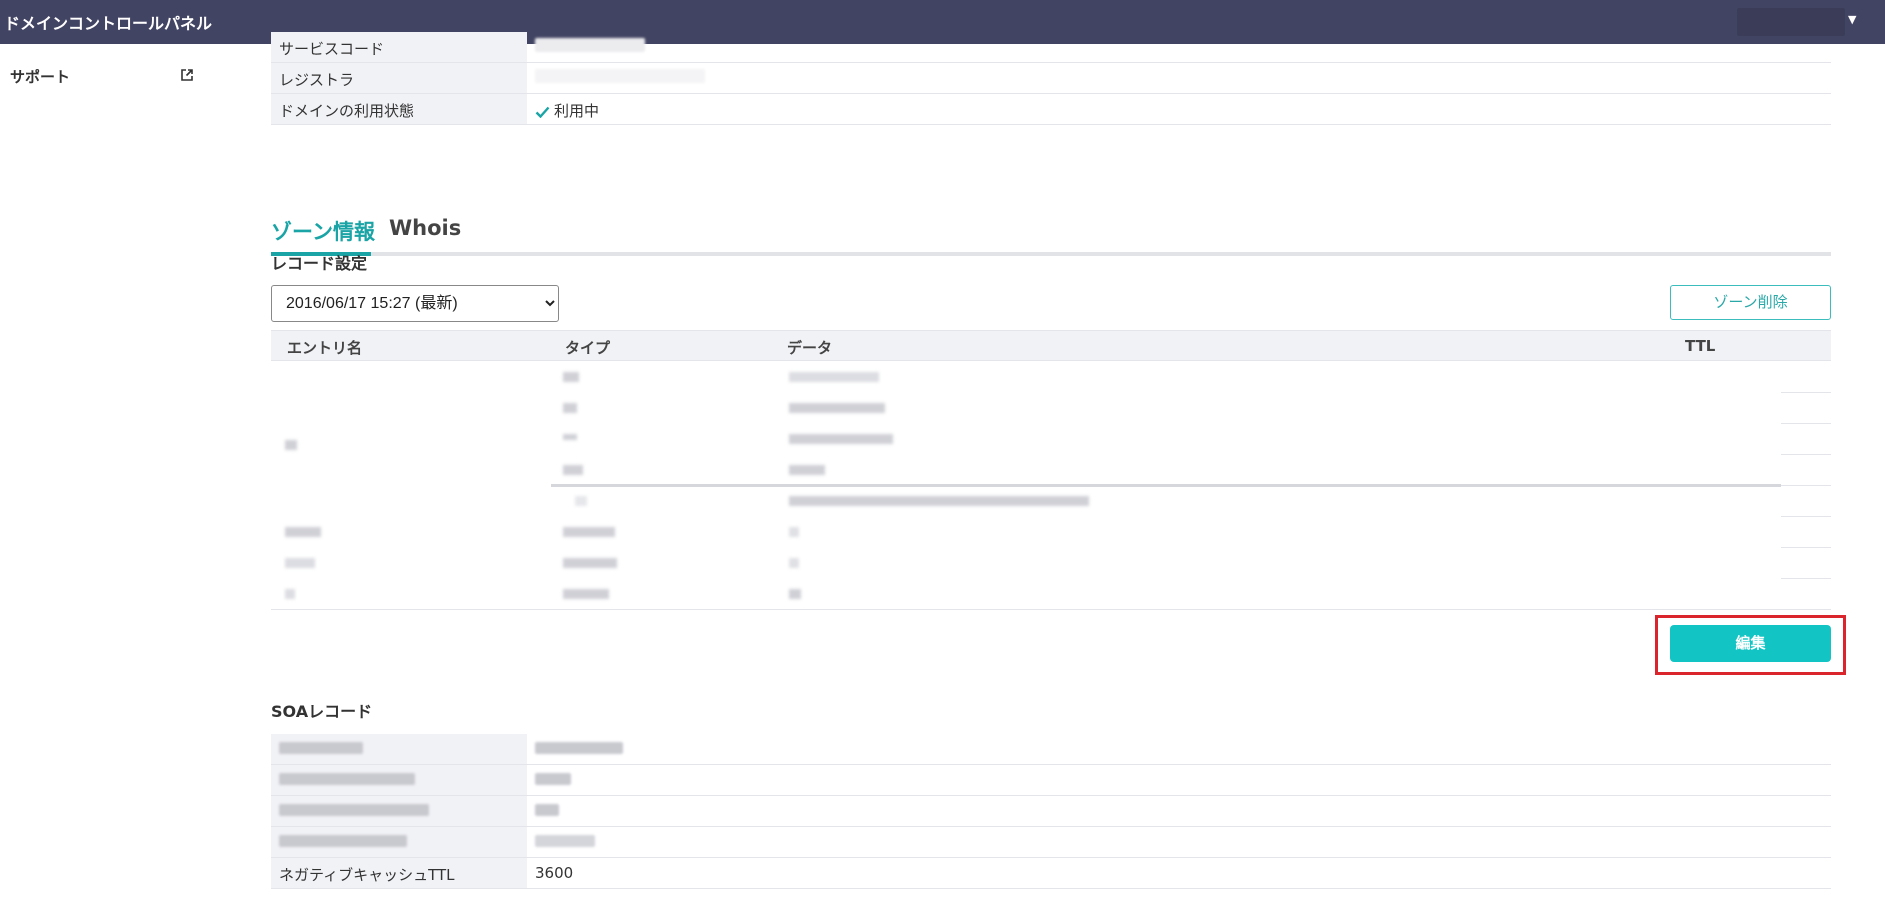 Image resolution: width=1885 pixels, height=922 pixels. What do you see at coordinates (1051, 78) in the screenshot?
I see `info-row-registrar: レジストラ` at bounding box center [1051, 78].